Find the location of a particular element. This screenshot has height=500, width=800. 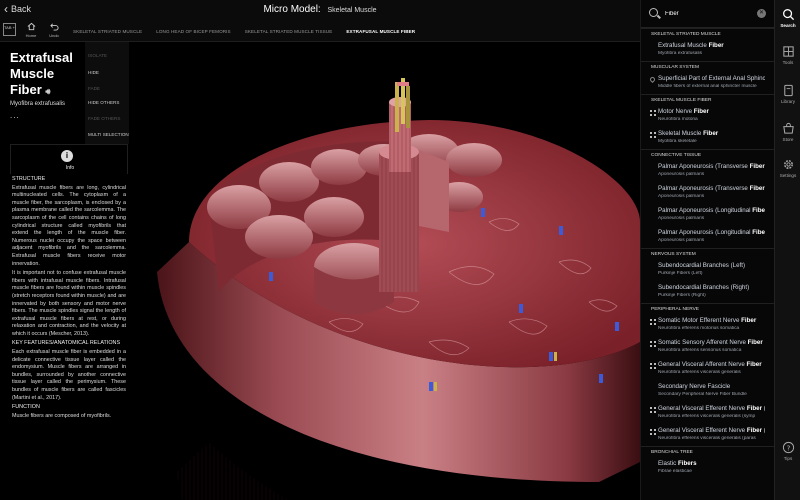

menu-isolate: ISOLATE is located at coordinates (97, 55).